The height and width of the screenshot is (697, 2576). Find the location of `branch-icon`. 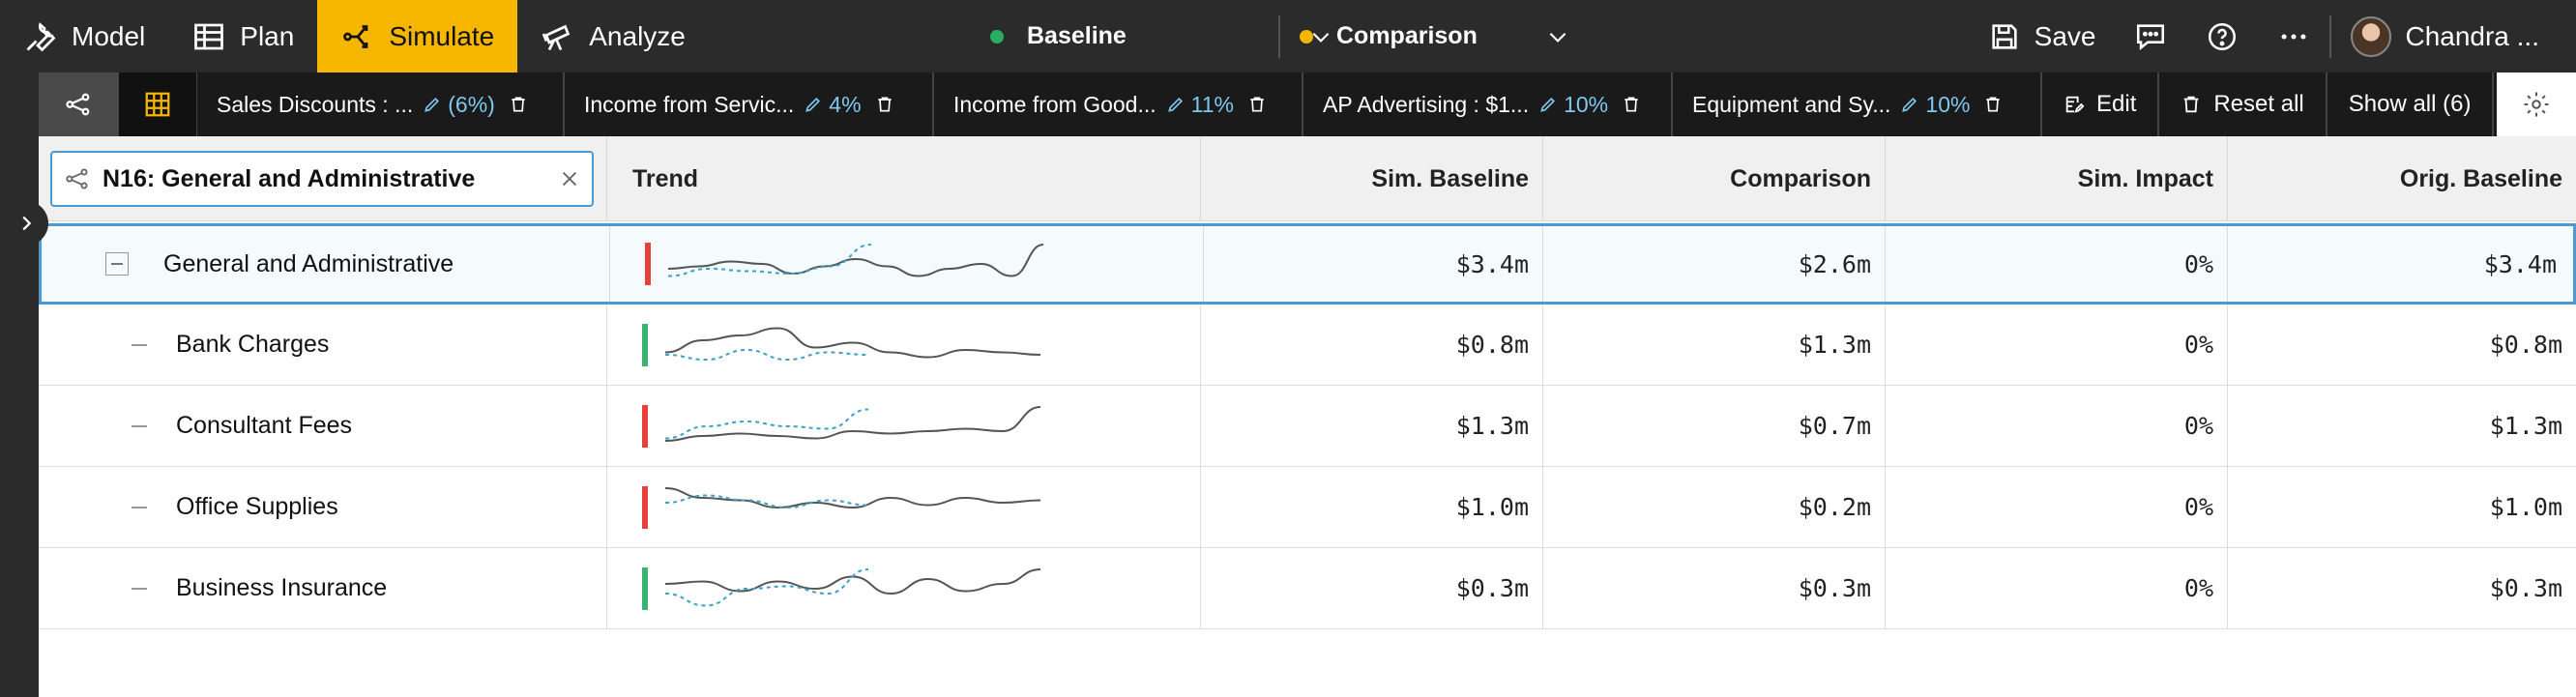

branch-icon is located at coordinates (355, 36).